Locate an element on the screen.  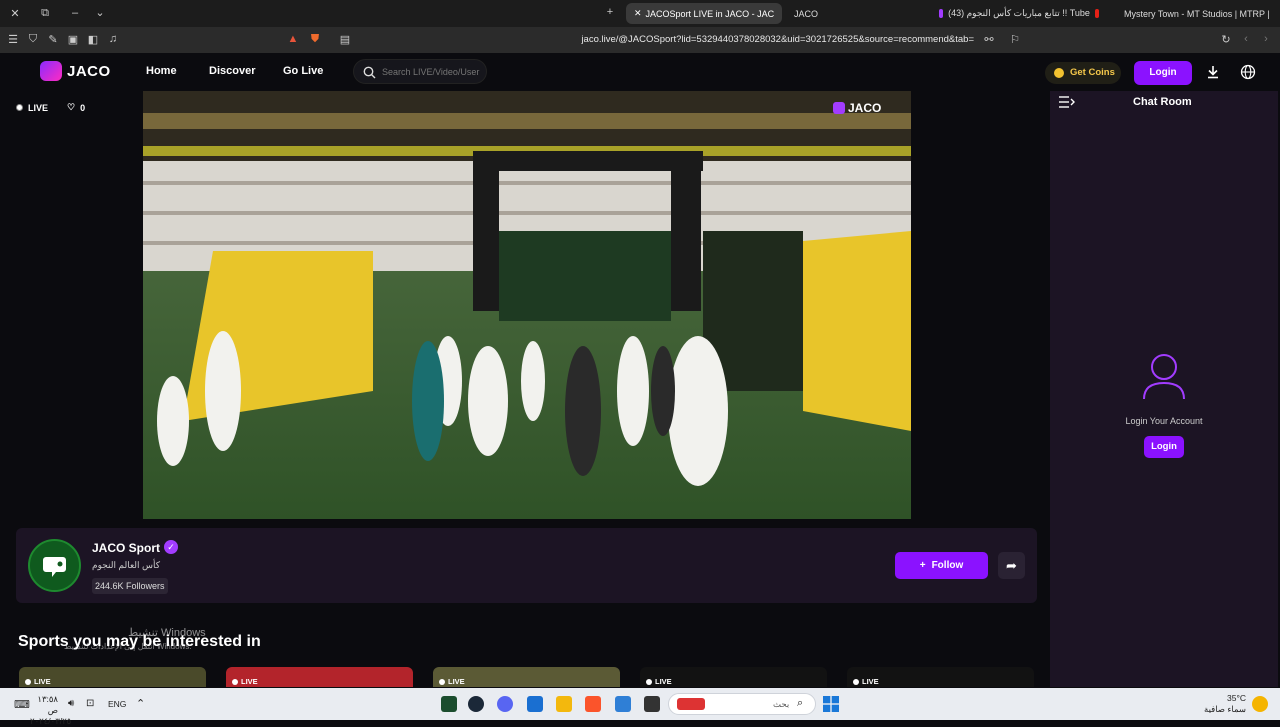
language-globe-icon is located at coordinates (1248, 72).